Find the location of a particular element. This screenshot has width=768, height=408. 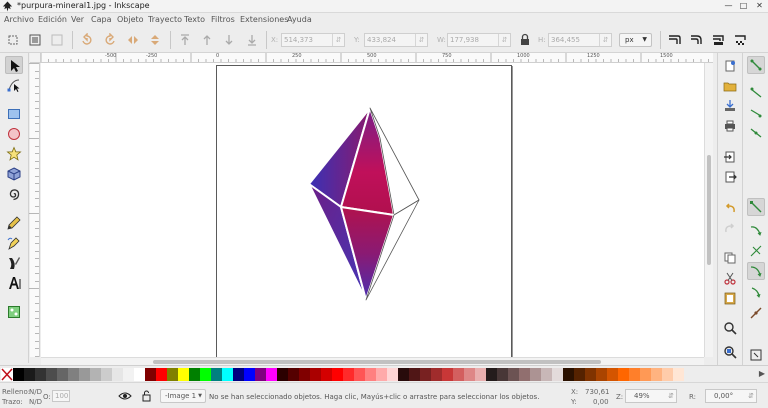

snap-intersection-button is located at coordinates (756, 251).